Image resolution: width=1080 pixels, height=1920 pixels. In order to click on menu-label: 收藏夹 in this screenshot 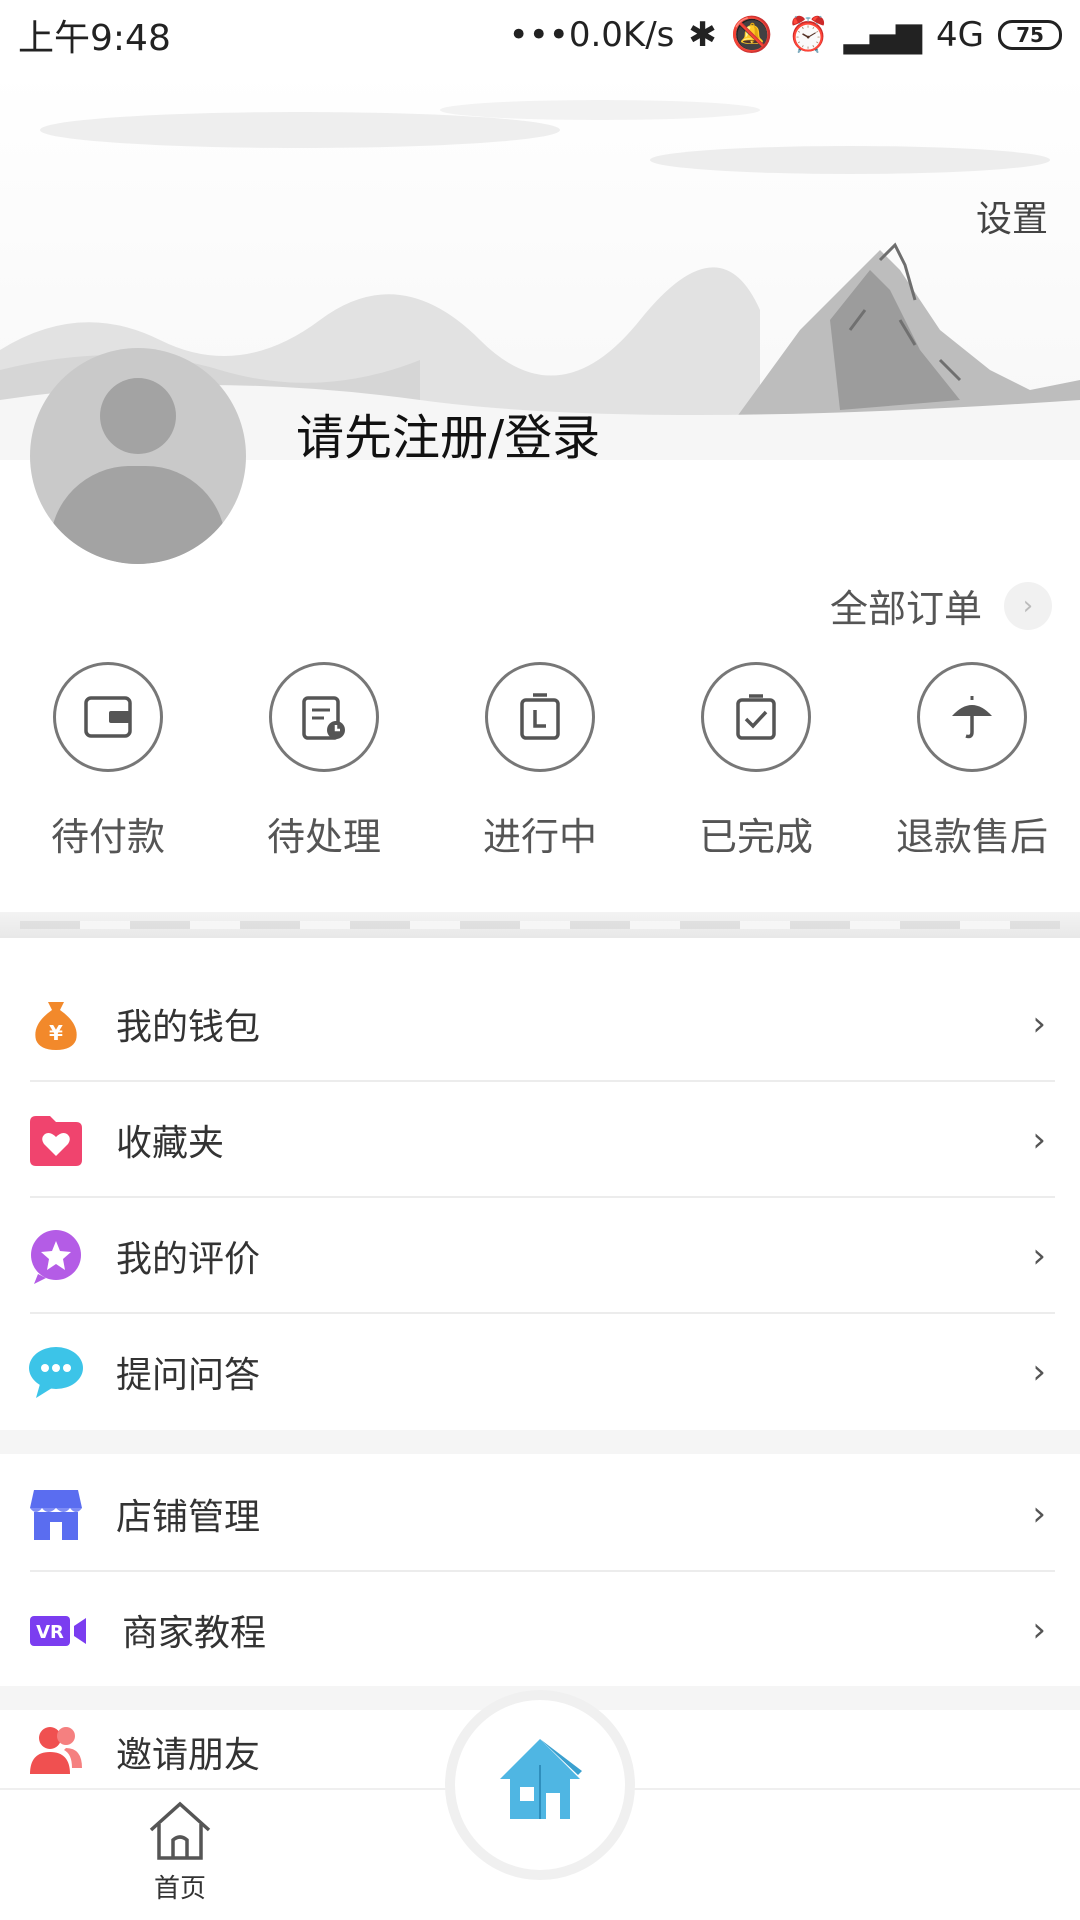, I will do `click(170, 1143)`.